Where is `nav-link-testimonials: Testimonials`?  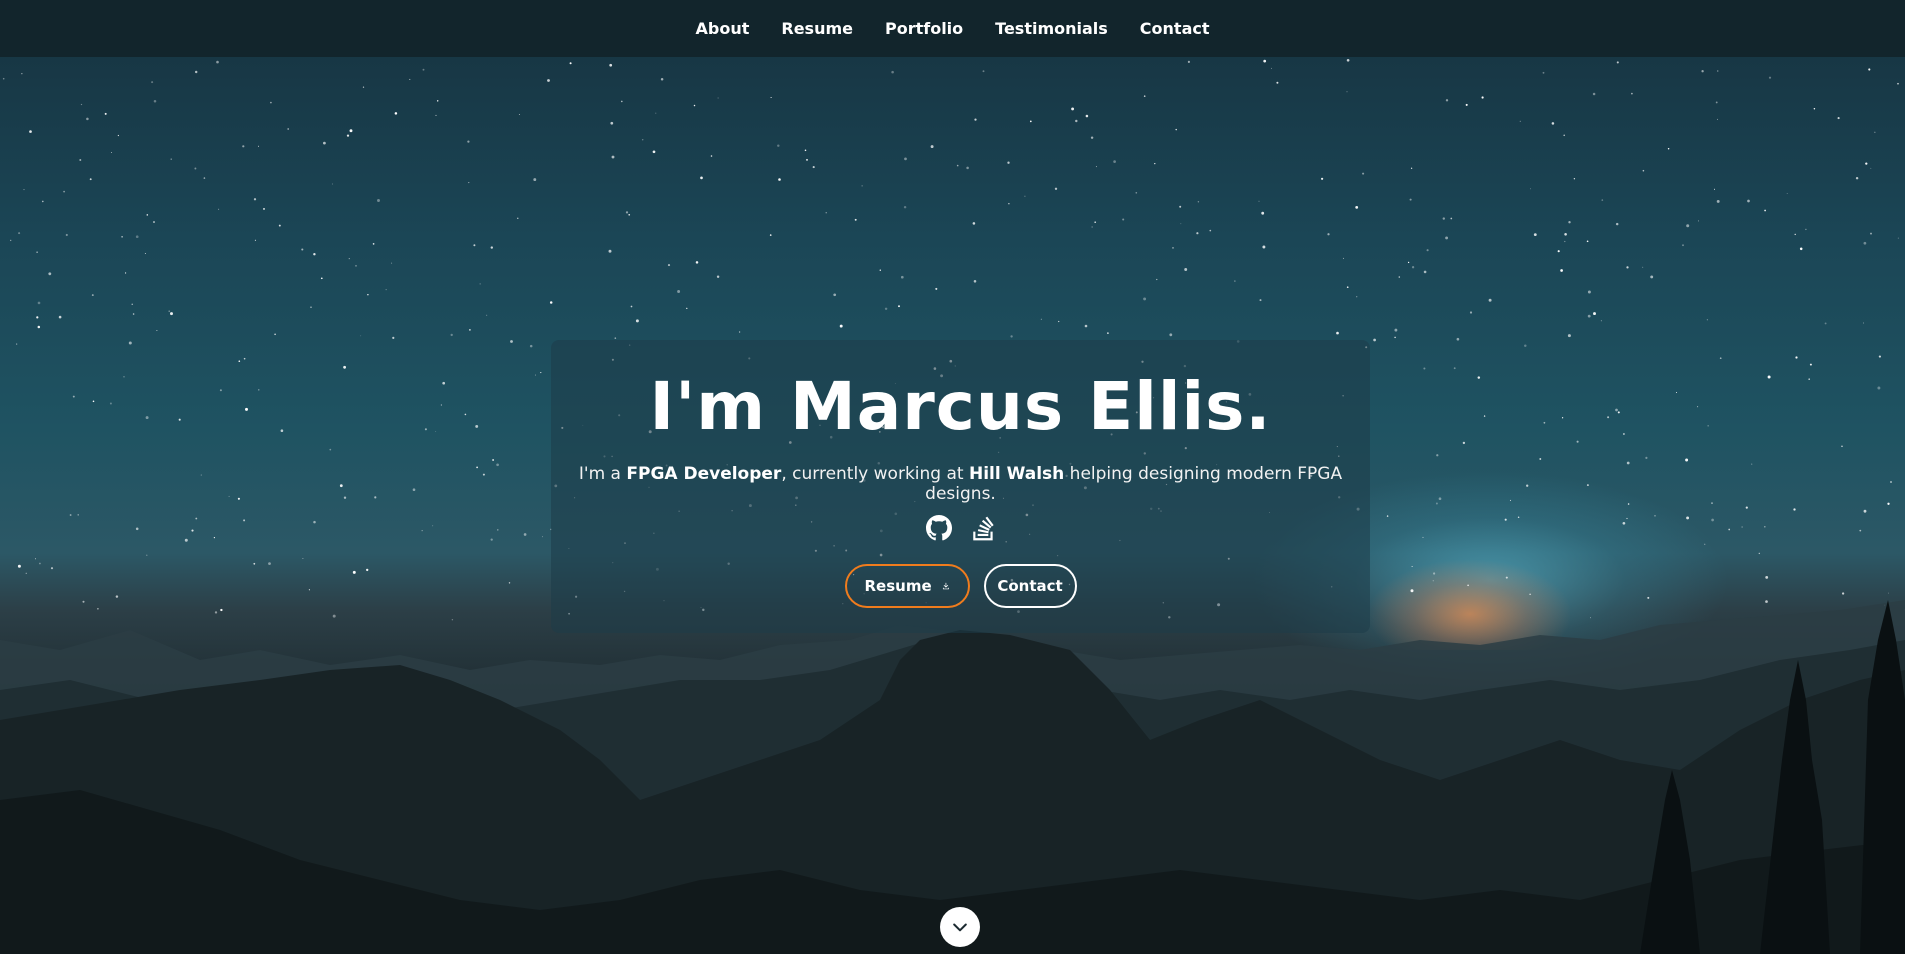
nav-link-testimonials: Testimonials is located at coordinates (1051, 28).